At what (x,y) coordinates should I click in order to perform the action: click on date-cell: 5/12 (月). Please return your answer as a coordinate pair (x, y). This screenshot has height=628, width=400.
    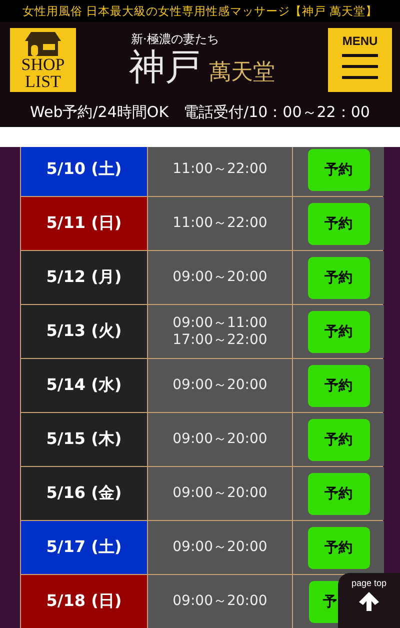
    Looking at the image, I should click on (84, 277).